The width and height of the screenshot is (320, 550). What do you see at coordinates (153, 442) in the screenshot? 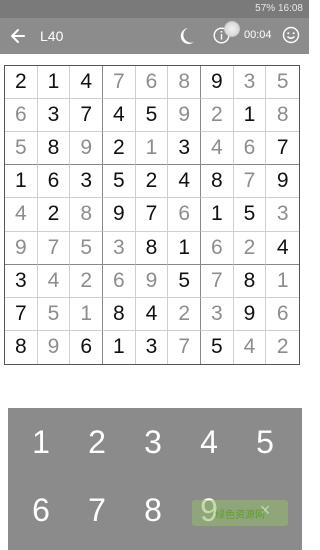
I see `key-3: 3` at bounding box center [153, 442].